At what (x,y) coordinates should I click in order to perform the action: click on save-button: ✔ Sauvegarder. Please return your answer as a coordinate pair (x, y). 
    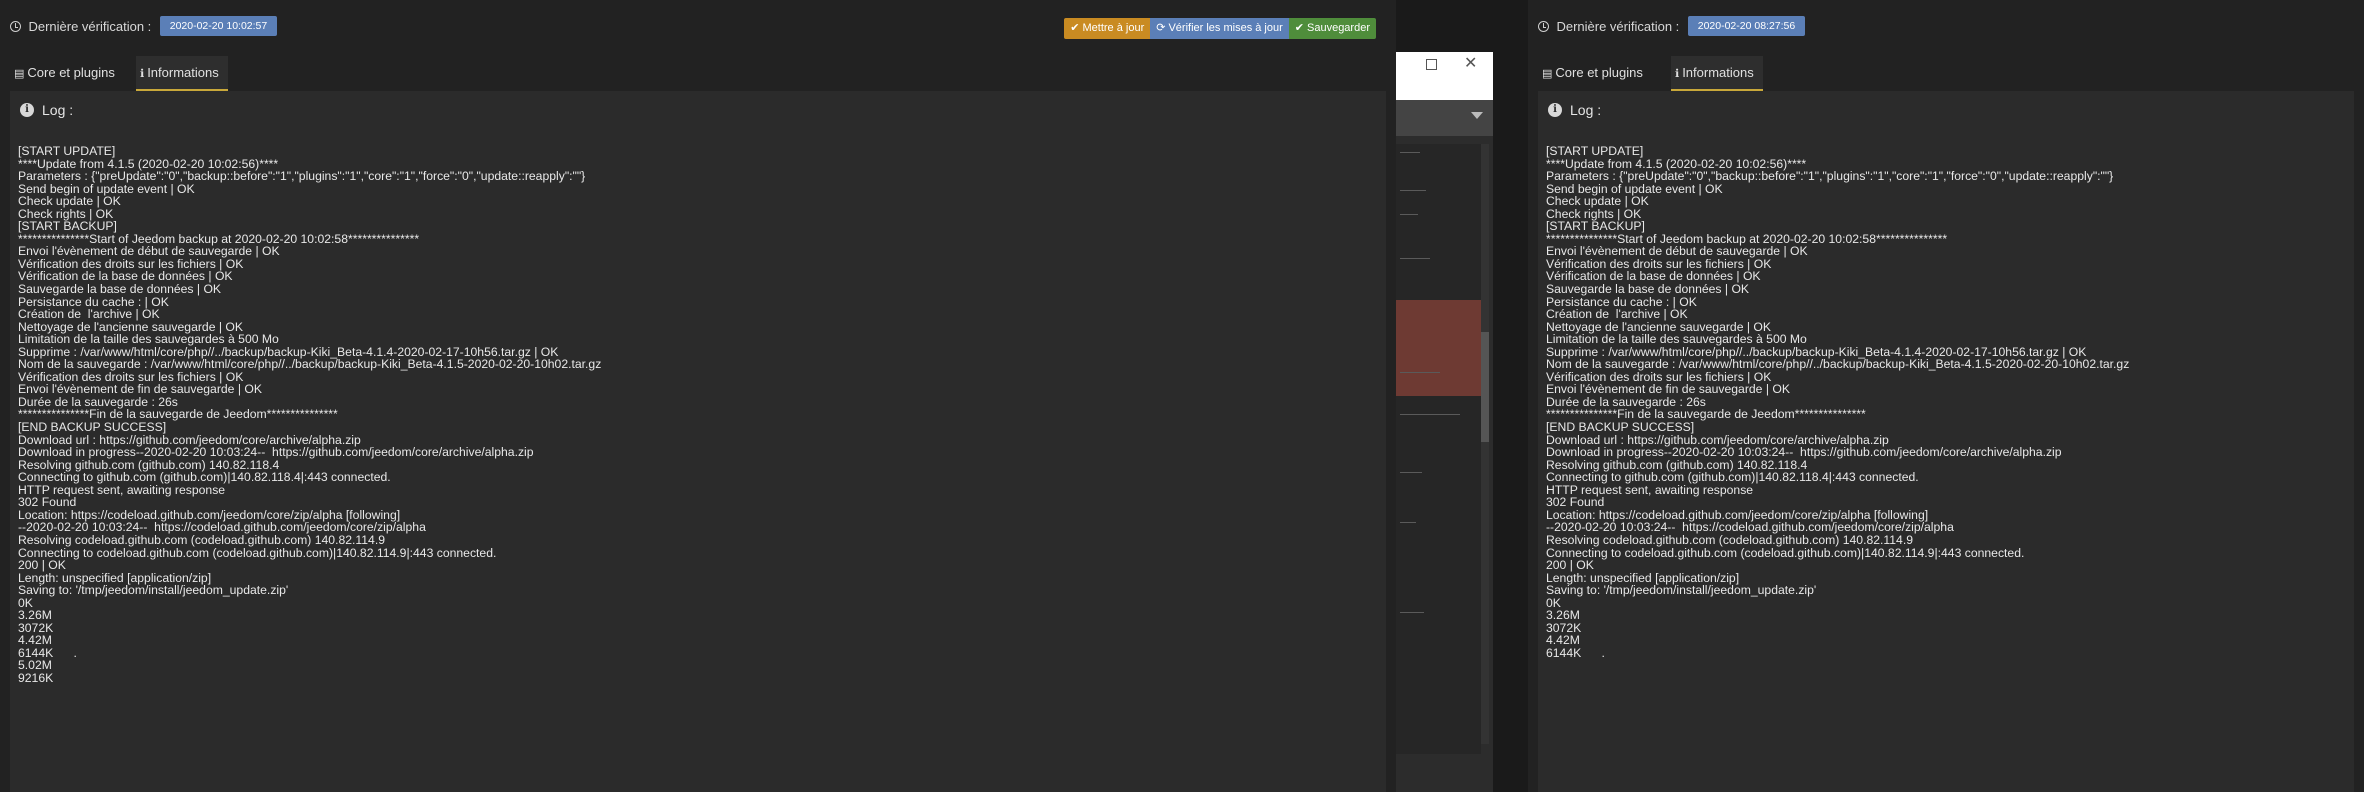
    Looking at the image, I should click on (1332, 28).